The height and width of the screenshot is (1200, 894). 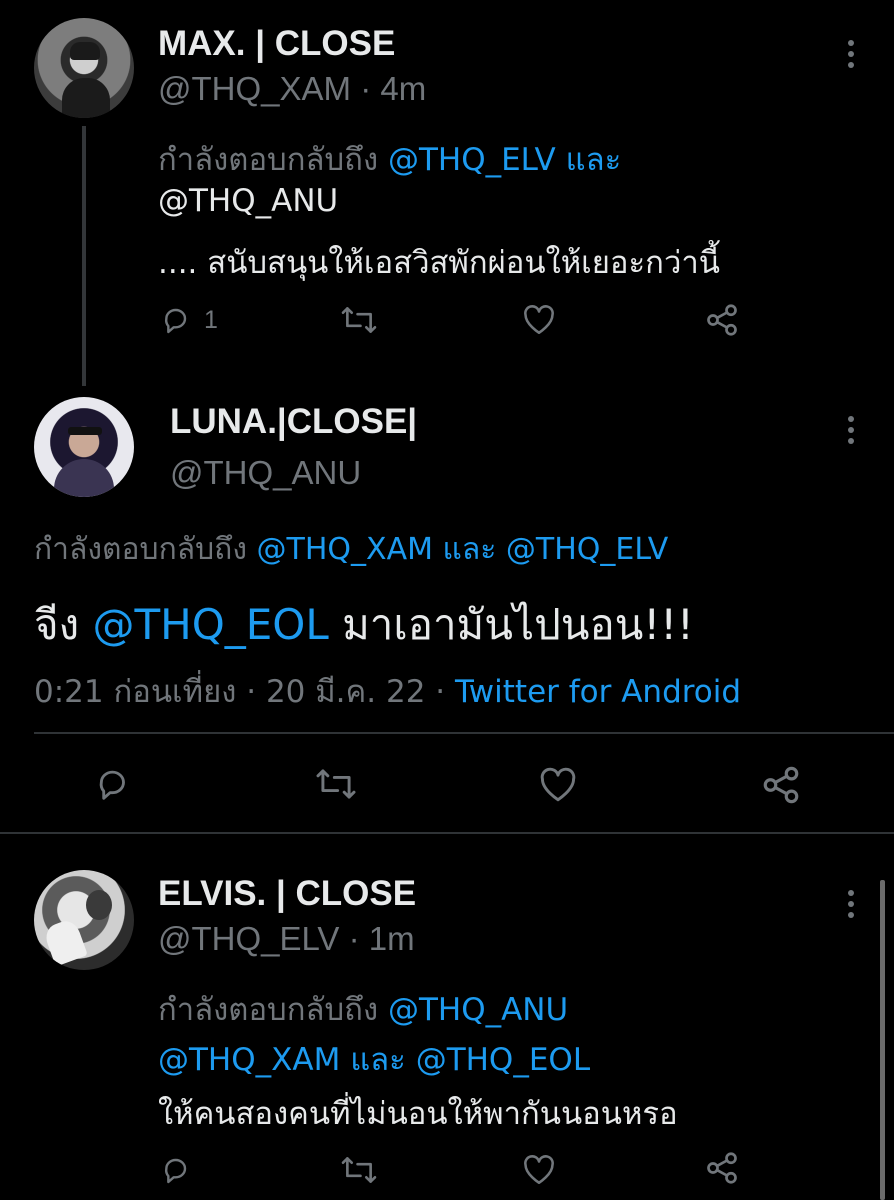 What do you see at coordinates (248, 938) in the screenshot?
I see `handle: @THQ_ELV` at bounding box center [248, 938].